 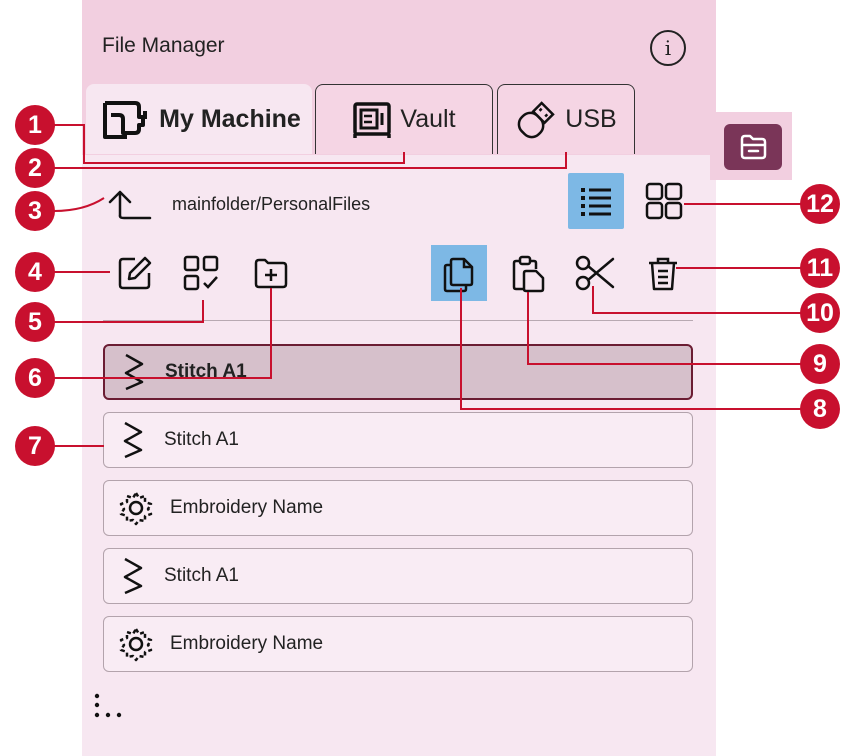 I want to click on tab-my-machine: My Machine, so click(x=199, y=119).